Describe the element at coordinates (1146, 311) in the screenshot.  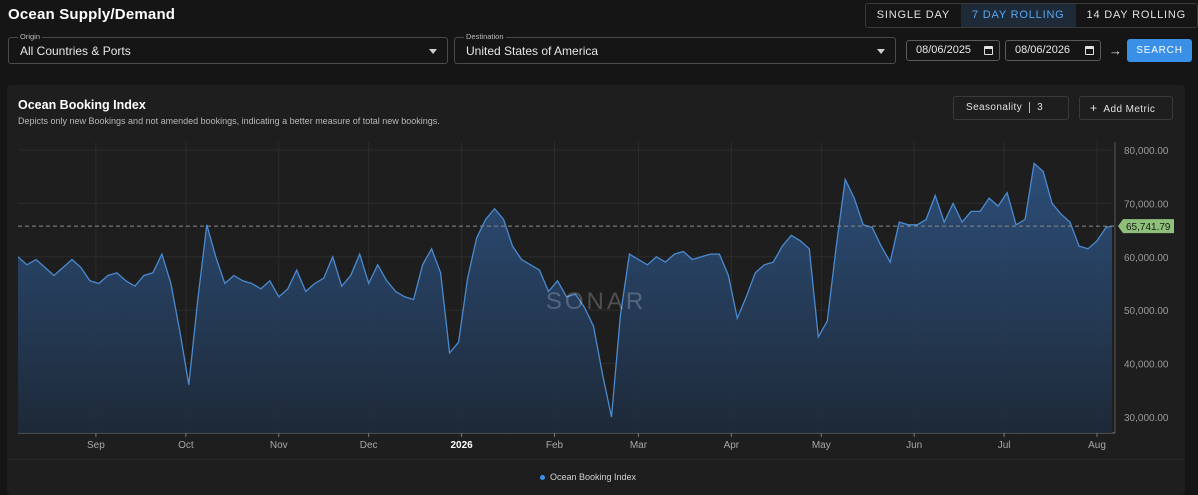
I see `y-tick-label: 50,000.00` at that location.